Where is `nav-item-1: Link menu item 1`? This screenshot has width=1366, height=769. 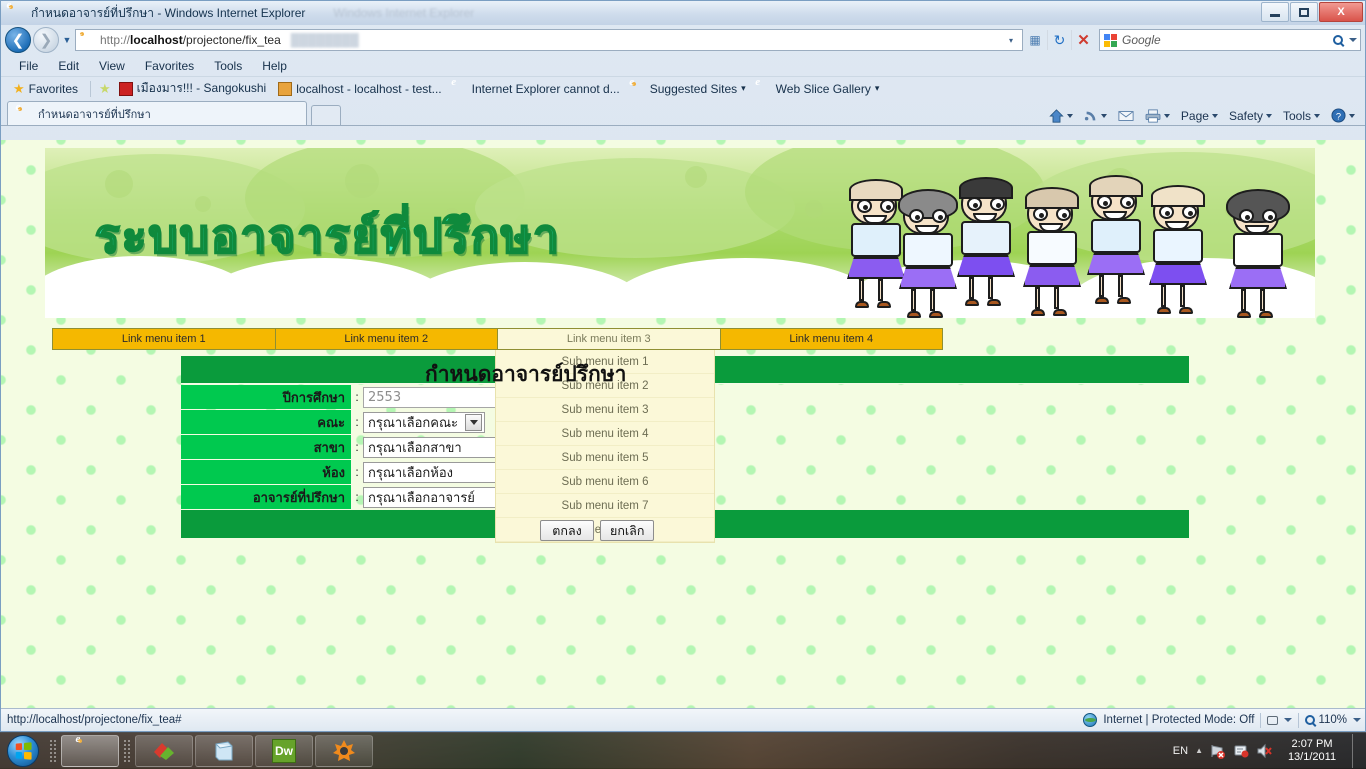
nav-item-1: Link menu item 1 is located at coordinates (164, 339).